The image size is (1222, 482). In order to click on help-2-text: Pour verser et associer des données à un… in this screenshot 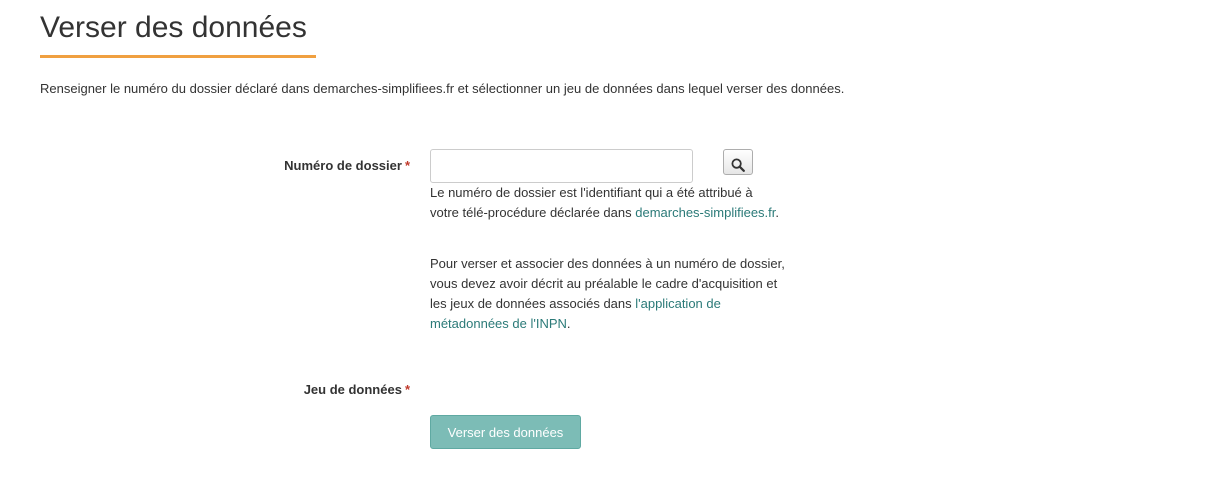, I will do `click(607, 283)`.